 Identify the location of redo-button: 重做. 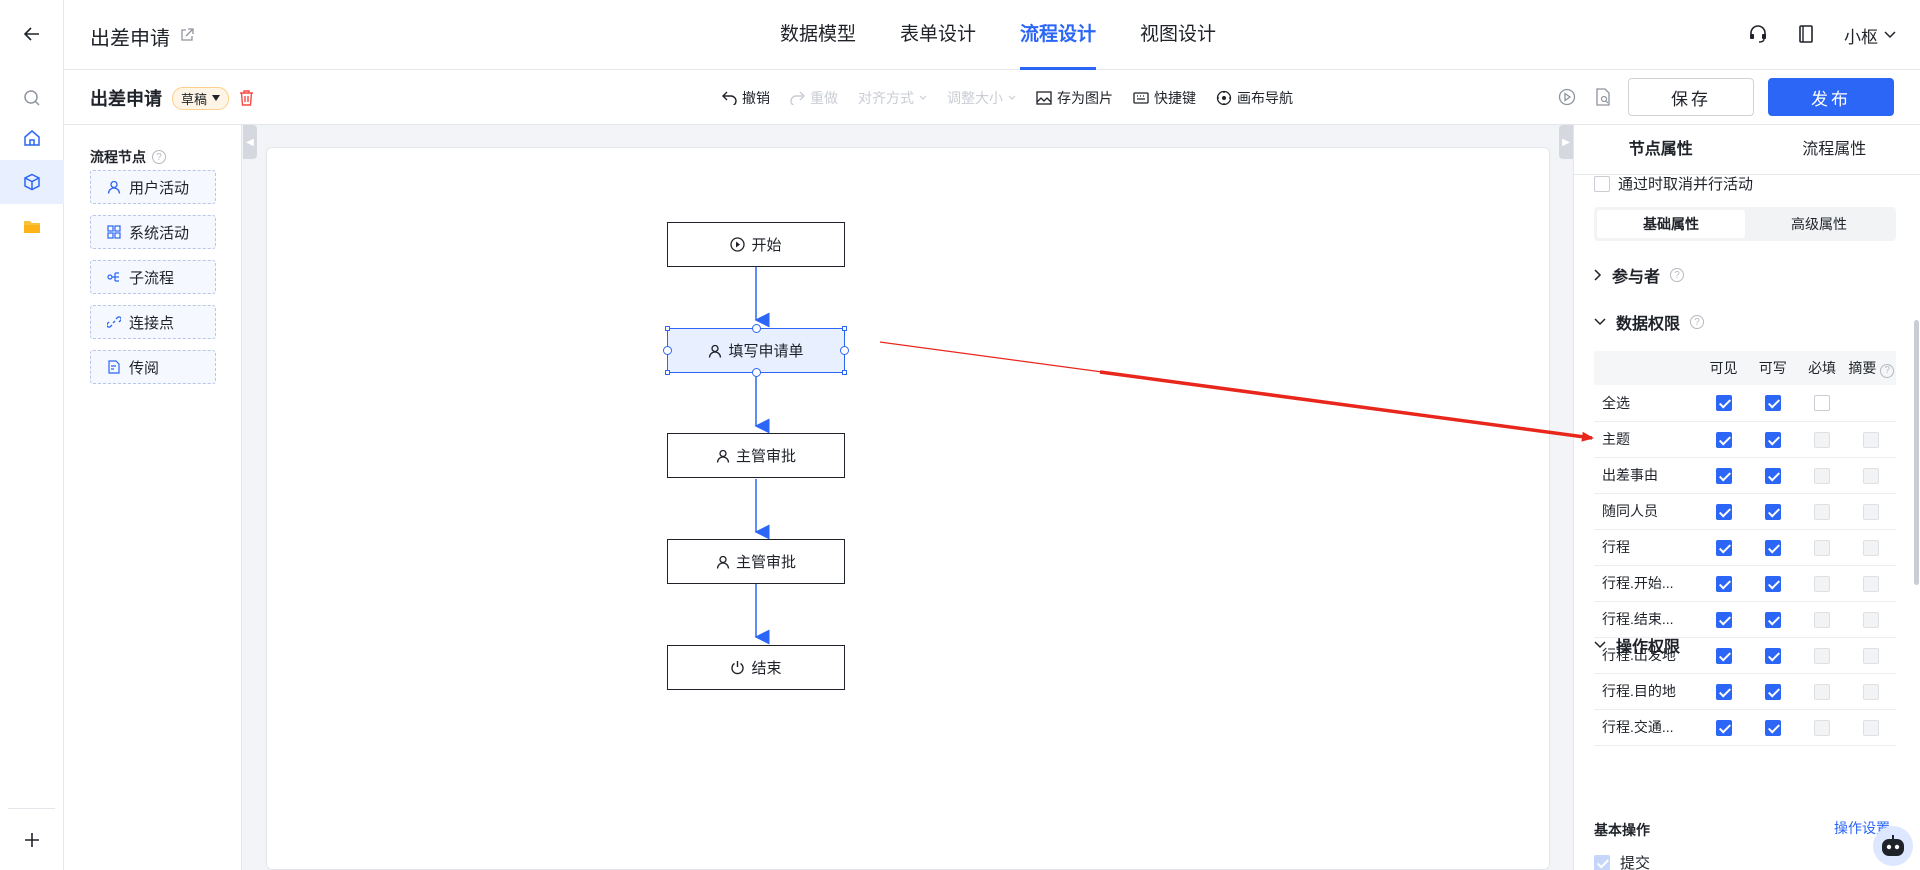
(814, 98).